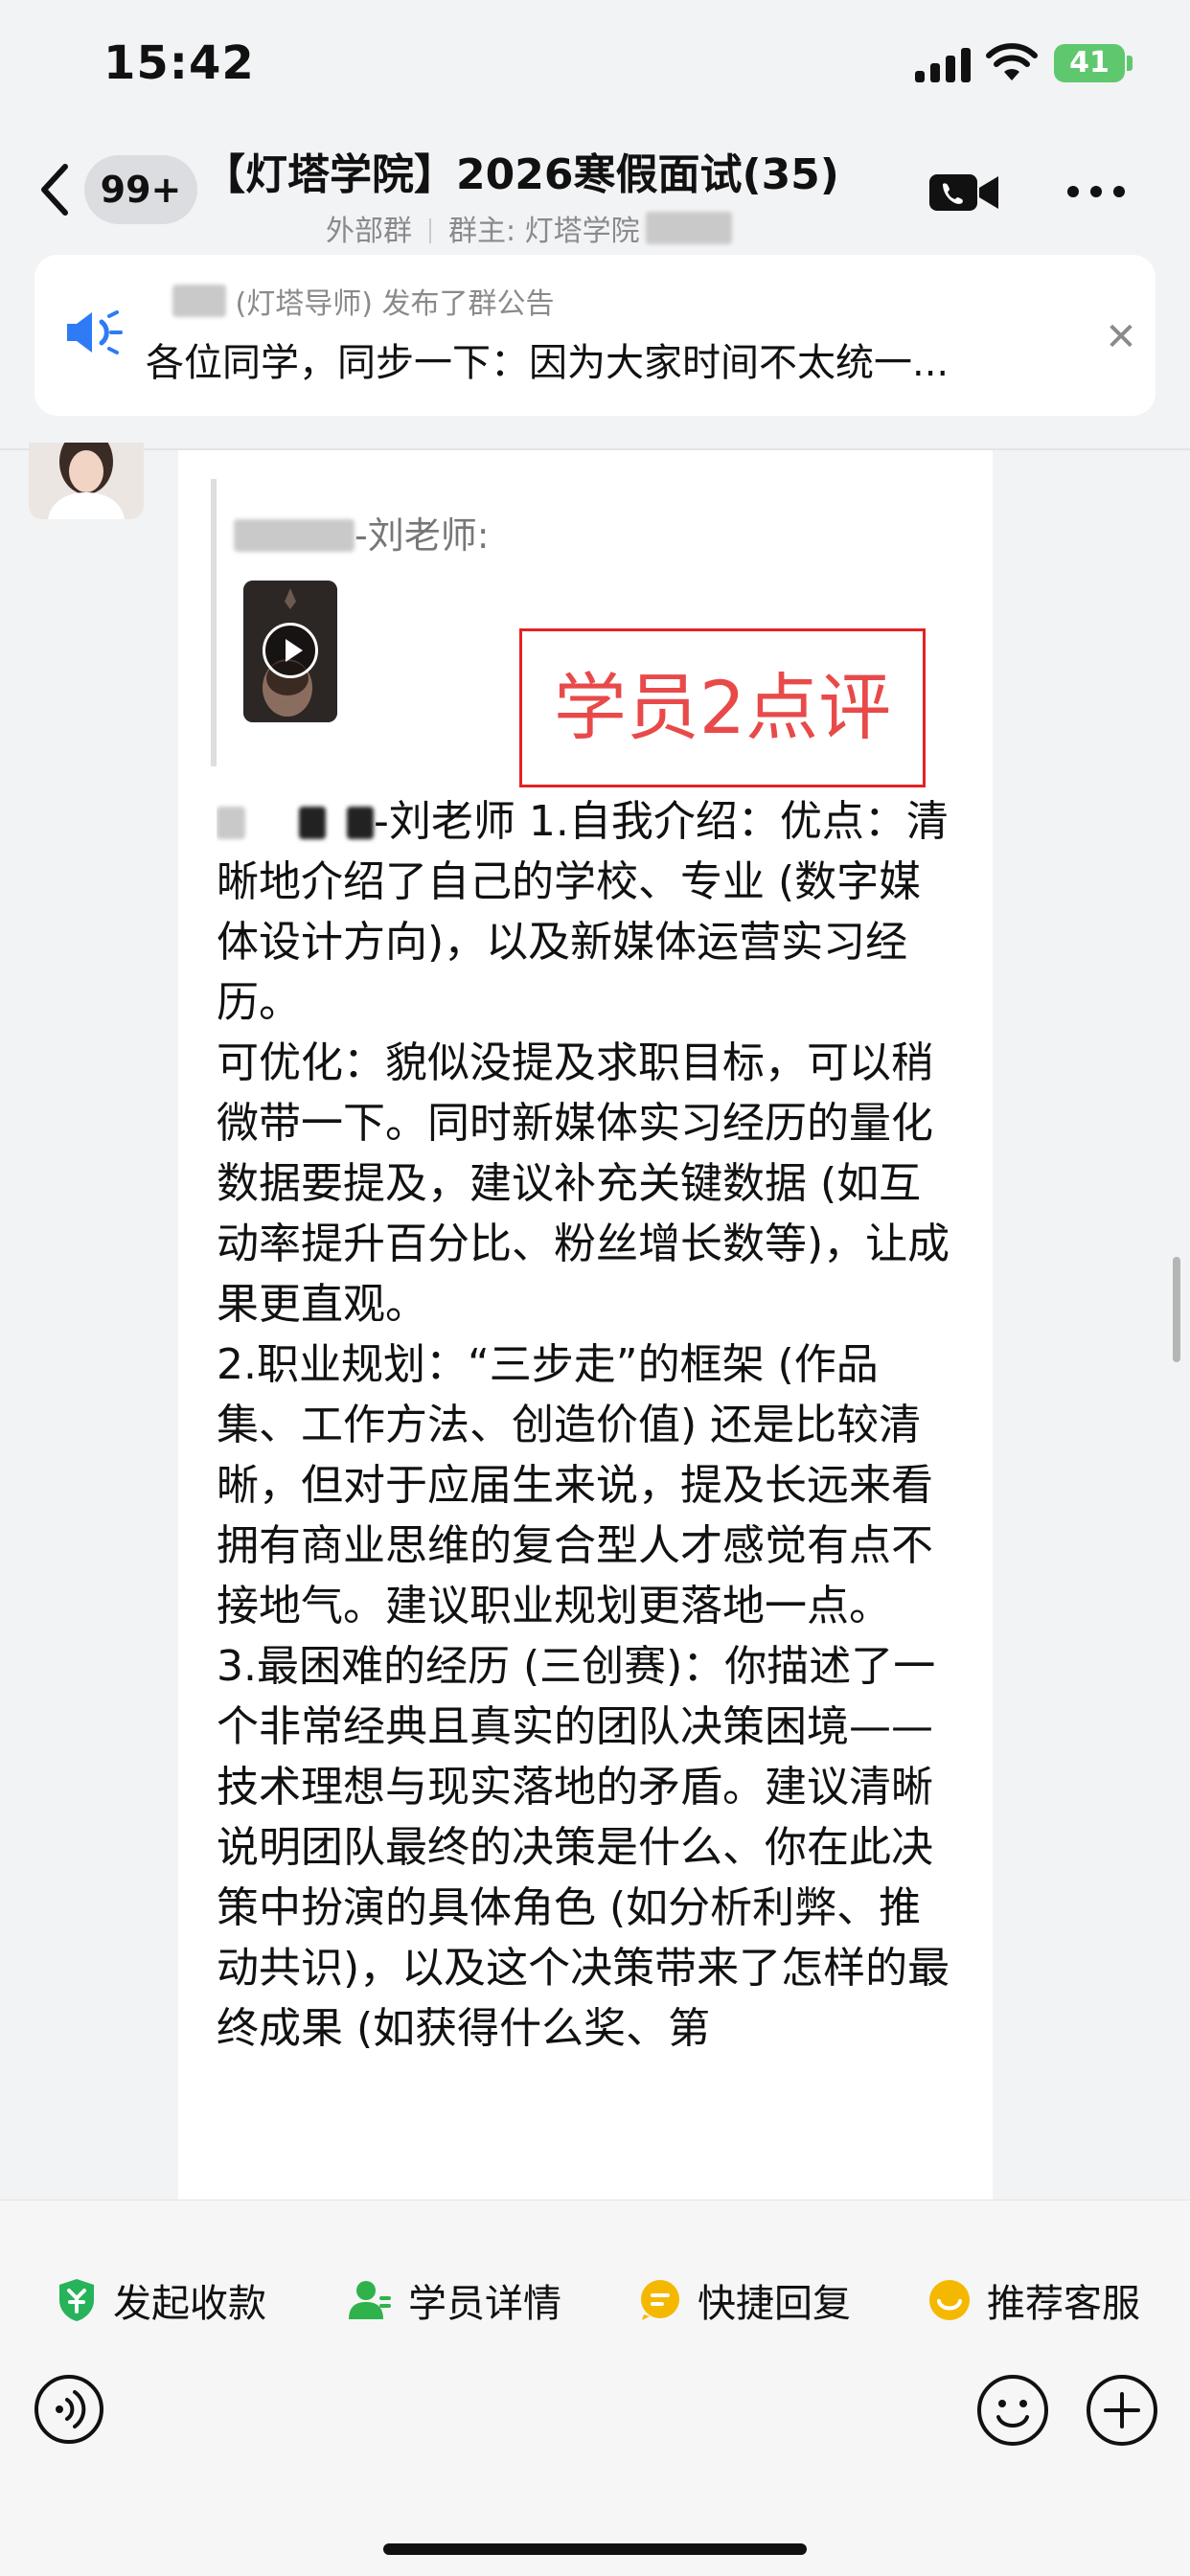 This screenshot has width=1190, height=2576. What do you see at coordinates (422, 536) in the screenshot?
I see `quote-author-label: -刘老师:` at bounding box center [422, 536].